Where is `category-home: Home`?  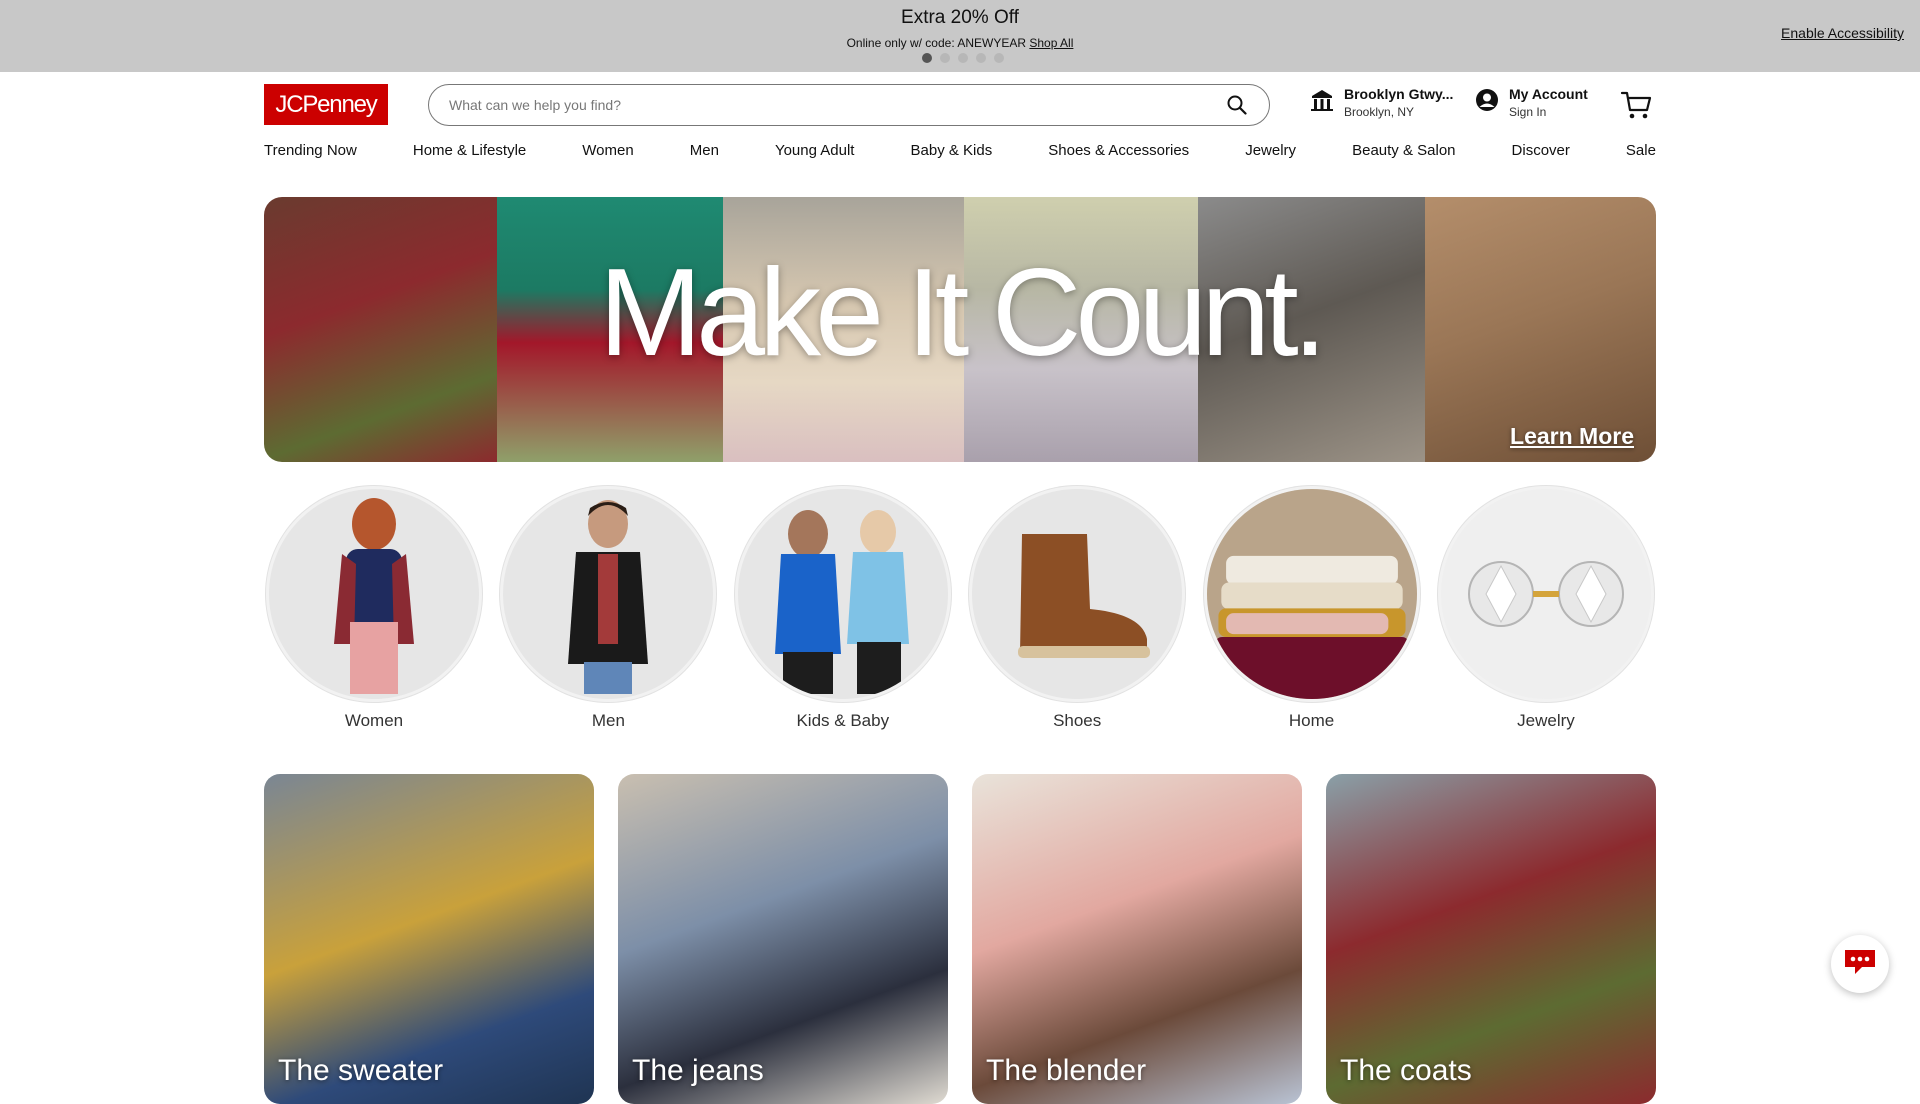
category-home: Home is located at coordinates (1312, 608).